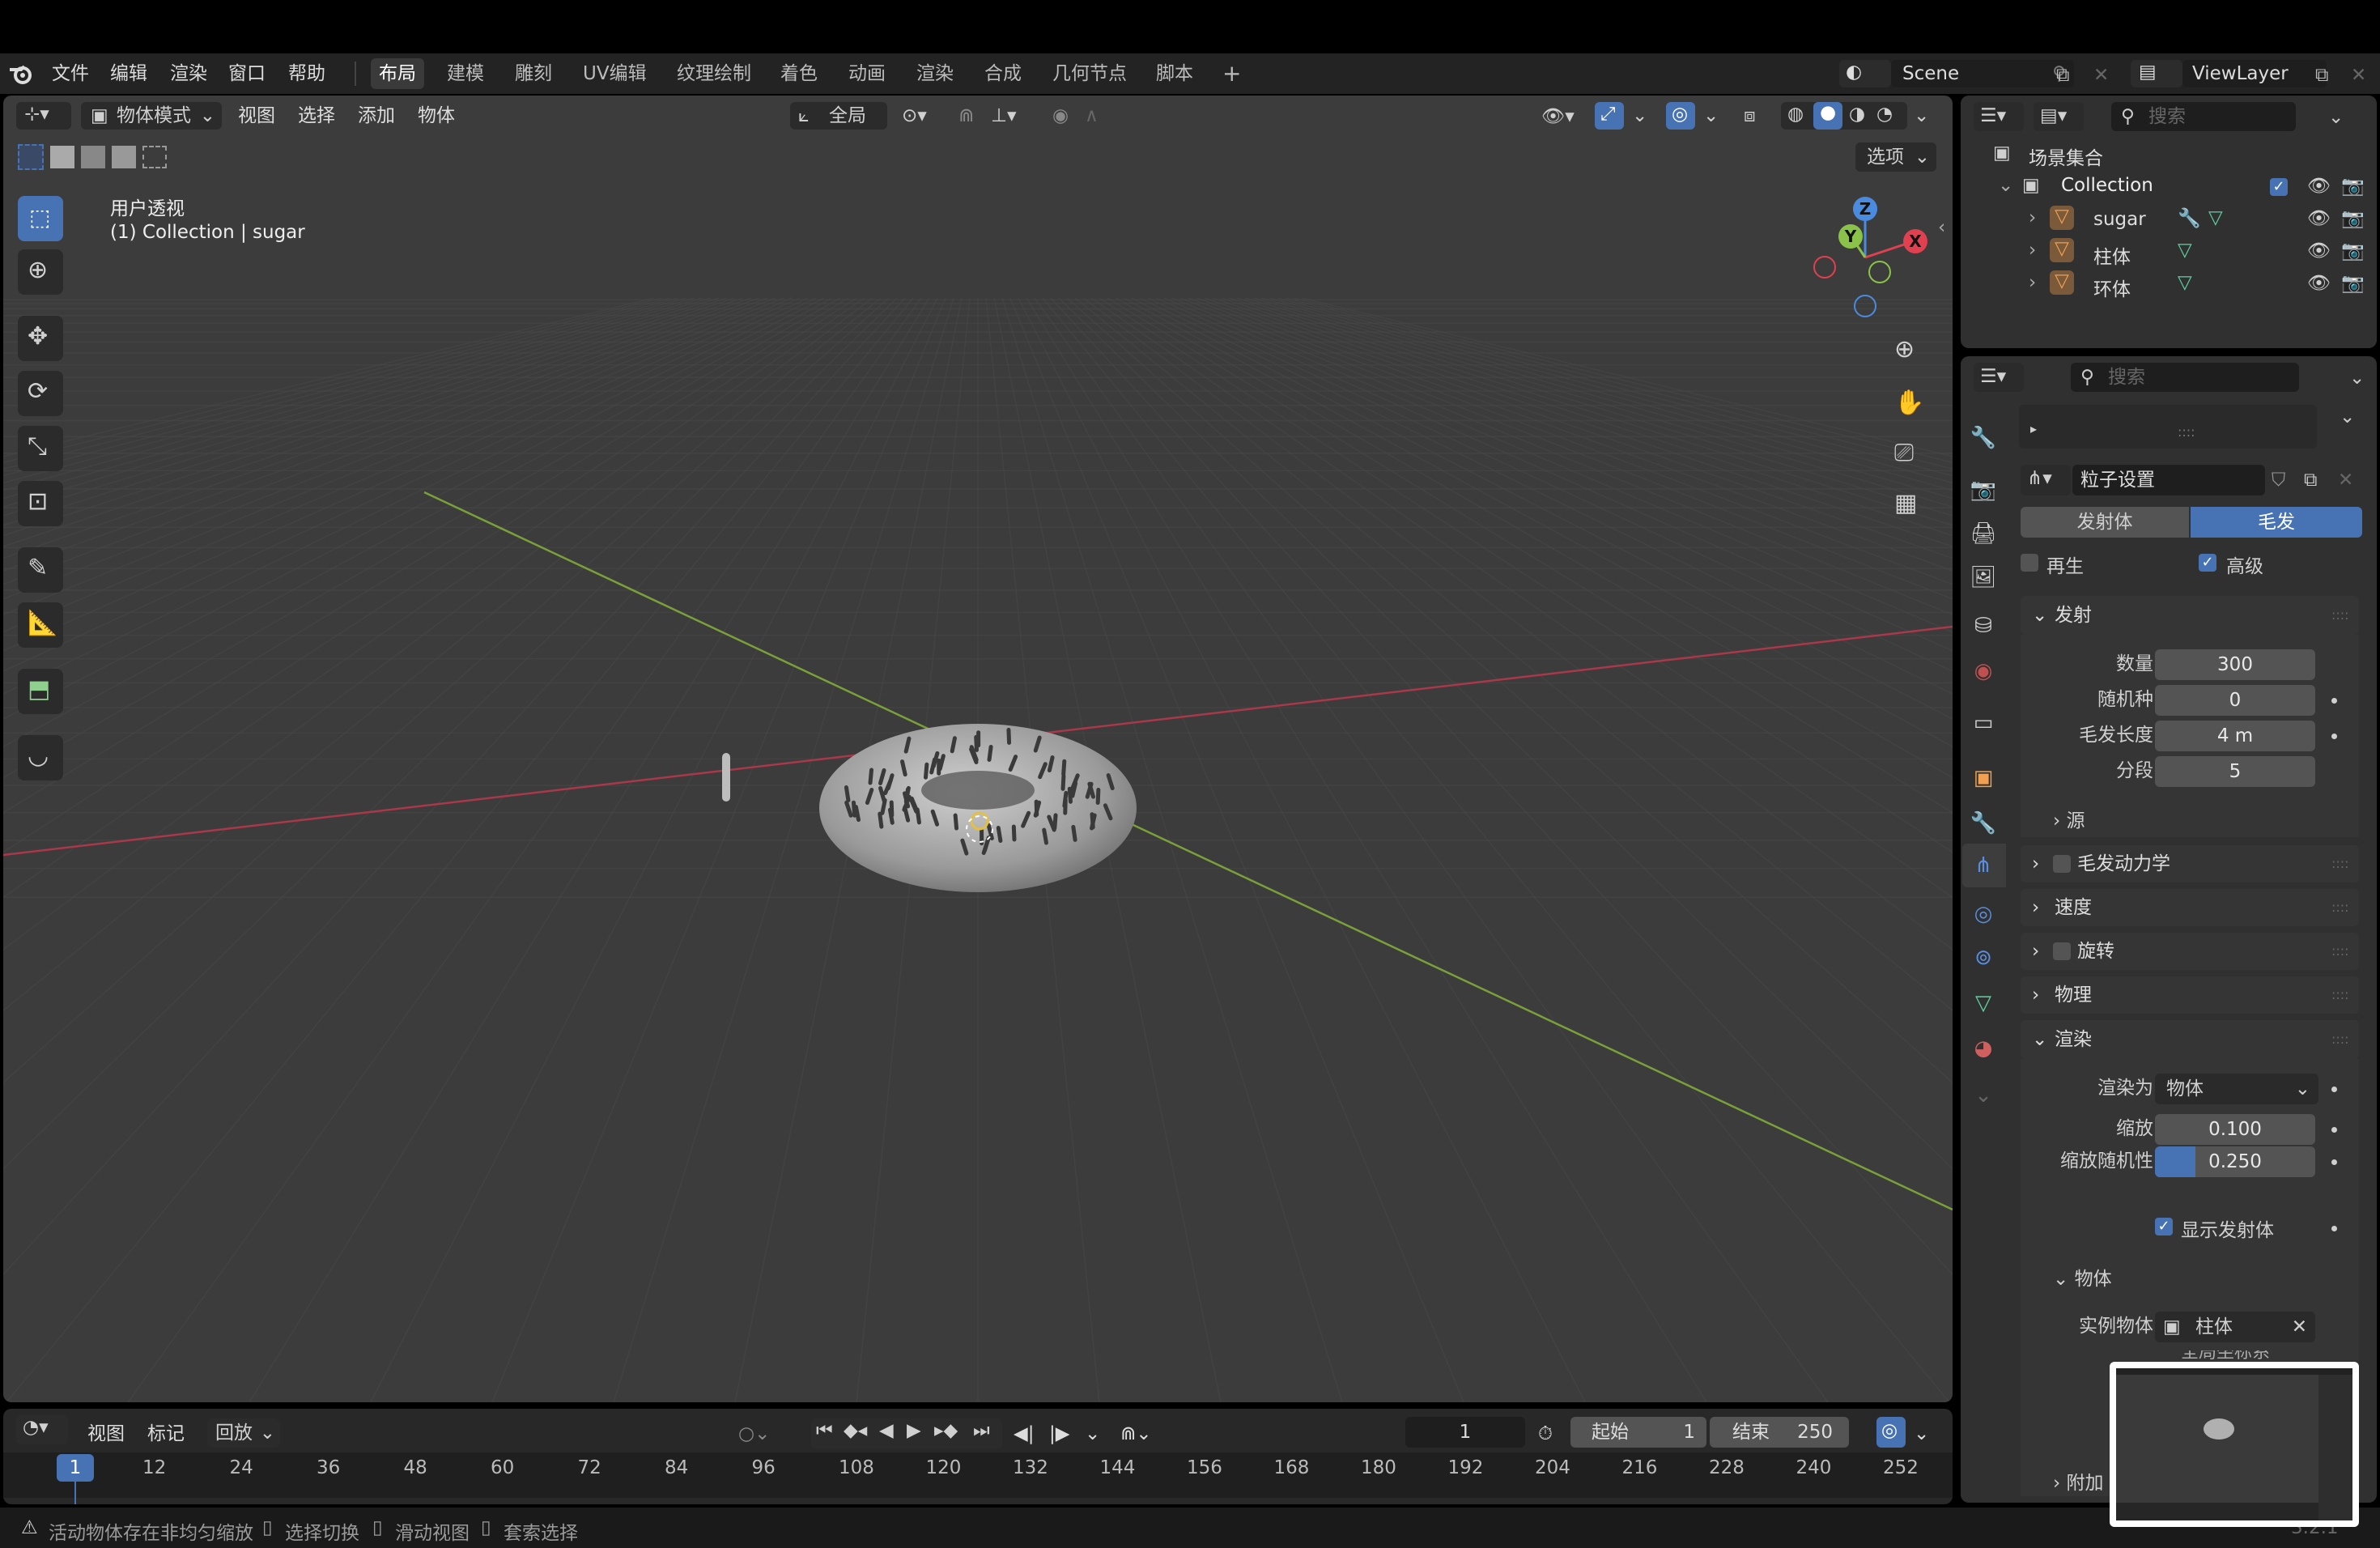 This screenshot has width=2380, height=1548. I want to click on prev-frame-icon: ◀|, so click(1024, 1434).